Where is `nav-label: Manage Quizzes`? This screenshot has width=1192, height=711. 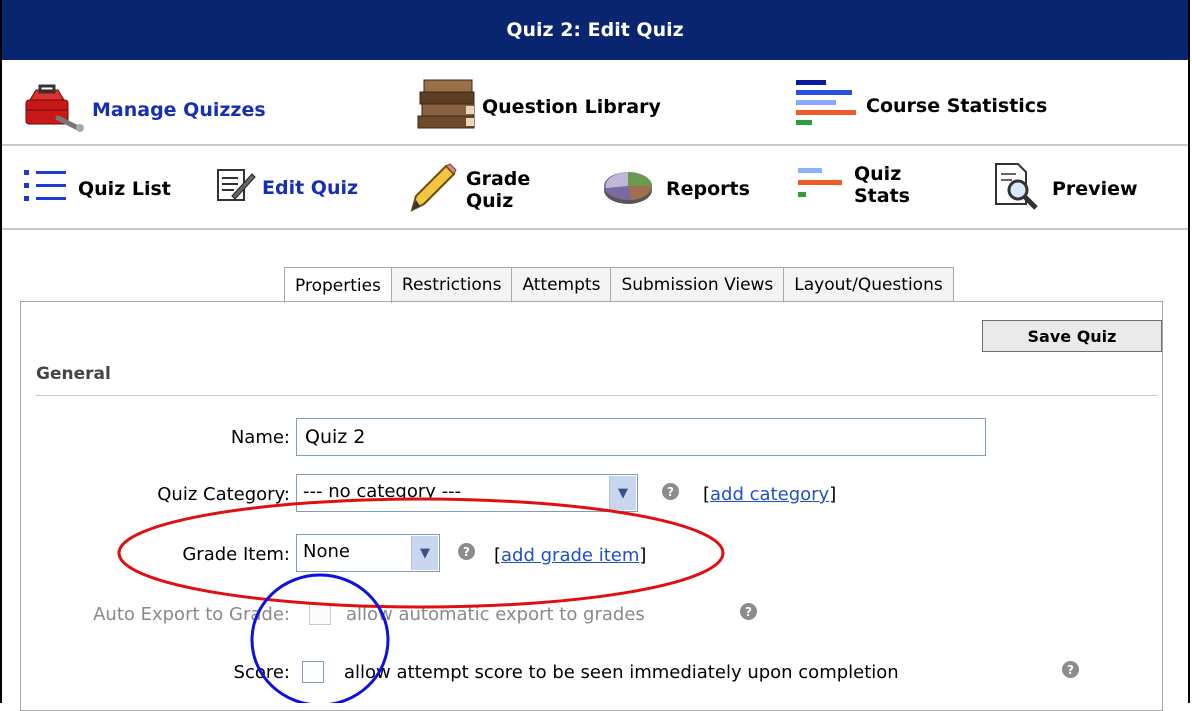
nav-label: Manage Quizzes is located at coordinates (179, 109).